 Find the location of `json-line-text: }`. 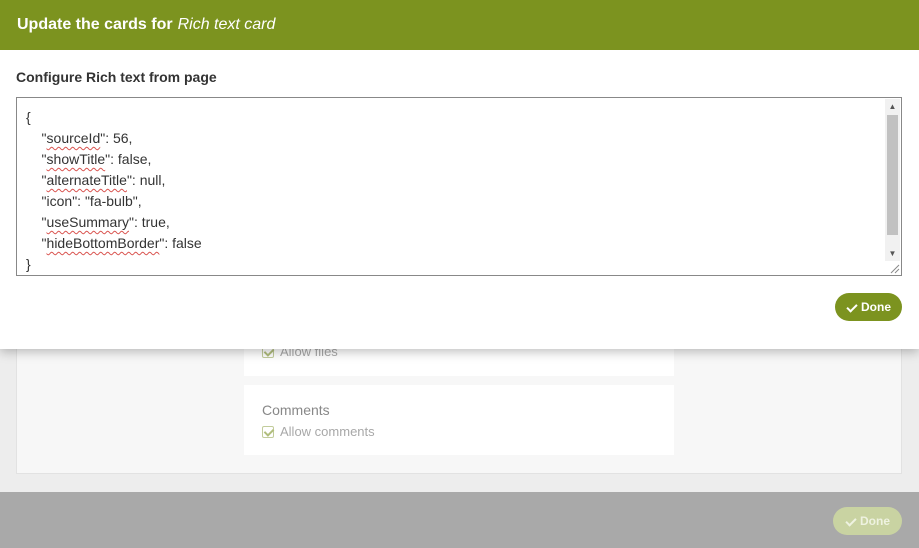

json-line-text: } is located at coordinates (28, 264).